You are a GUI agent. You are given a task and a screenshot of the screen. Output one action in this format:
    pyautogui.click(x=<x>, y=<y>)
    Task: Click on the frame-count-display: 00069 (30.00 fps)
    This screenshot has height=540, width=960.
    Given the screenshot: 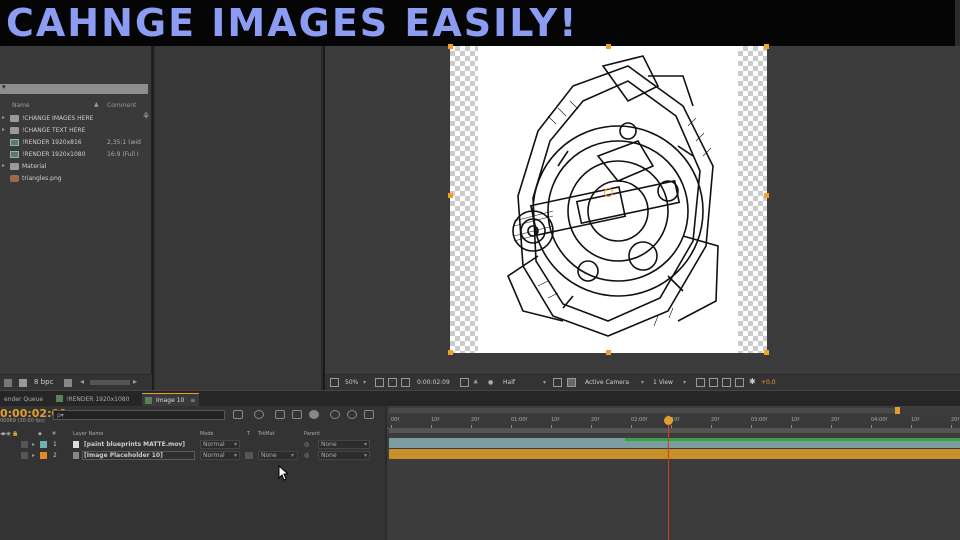 What is the action you would take?
    pyautogui.click(x=22, y=421)
    